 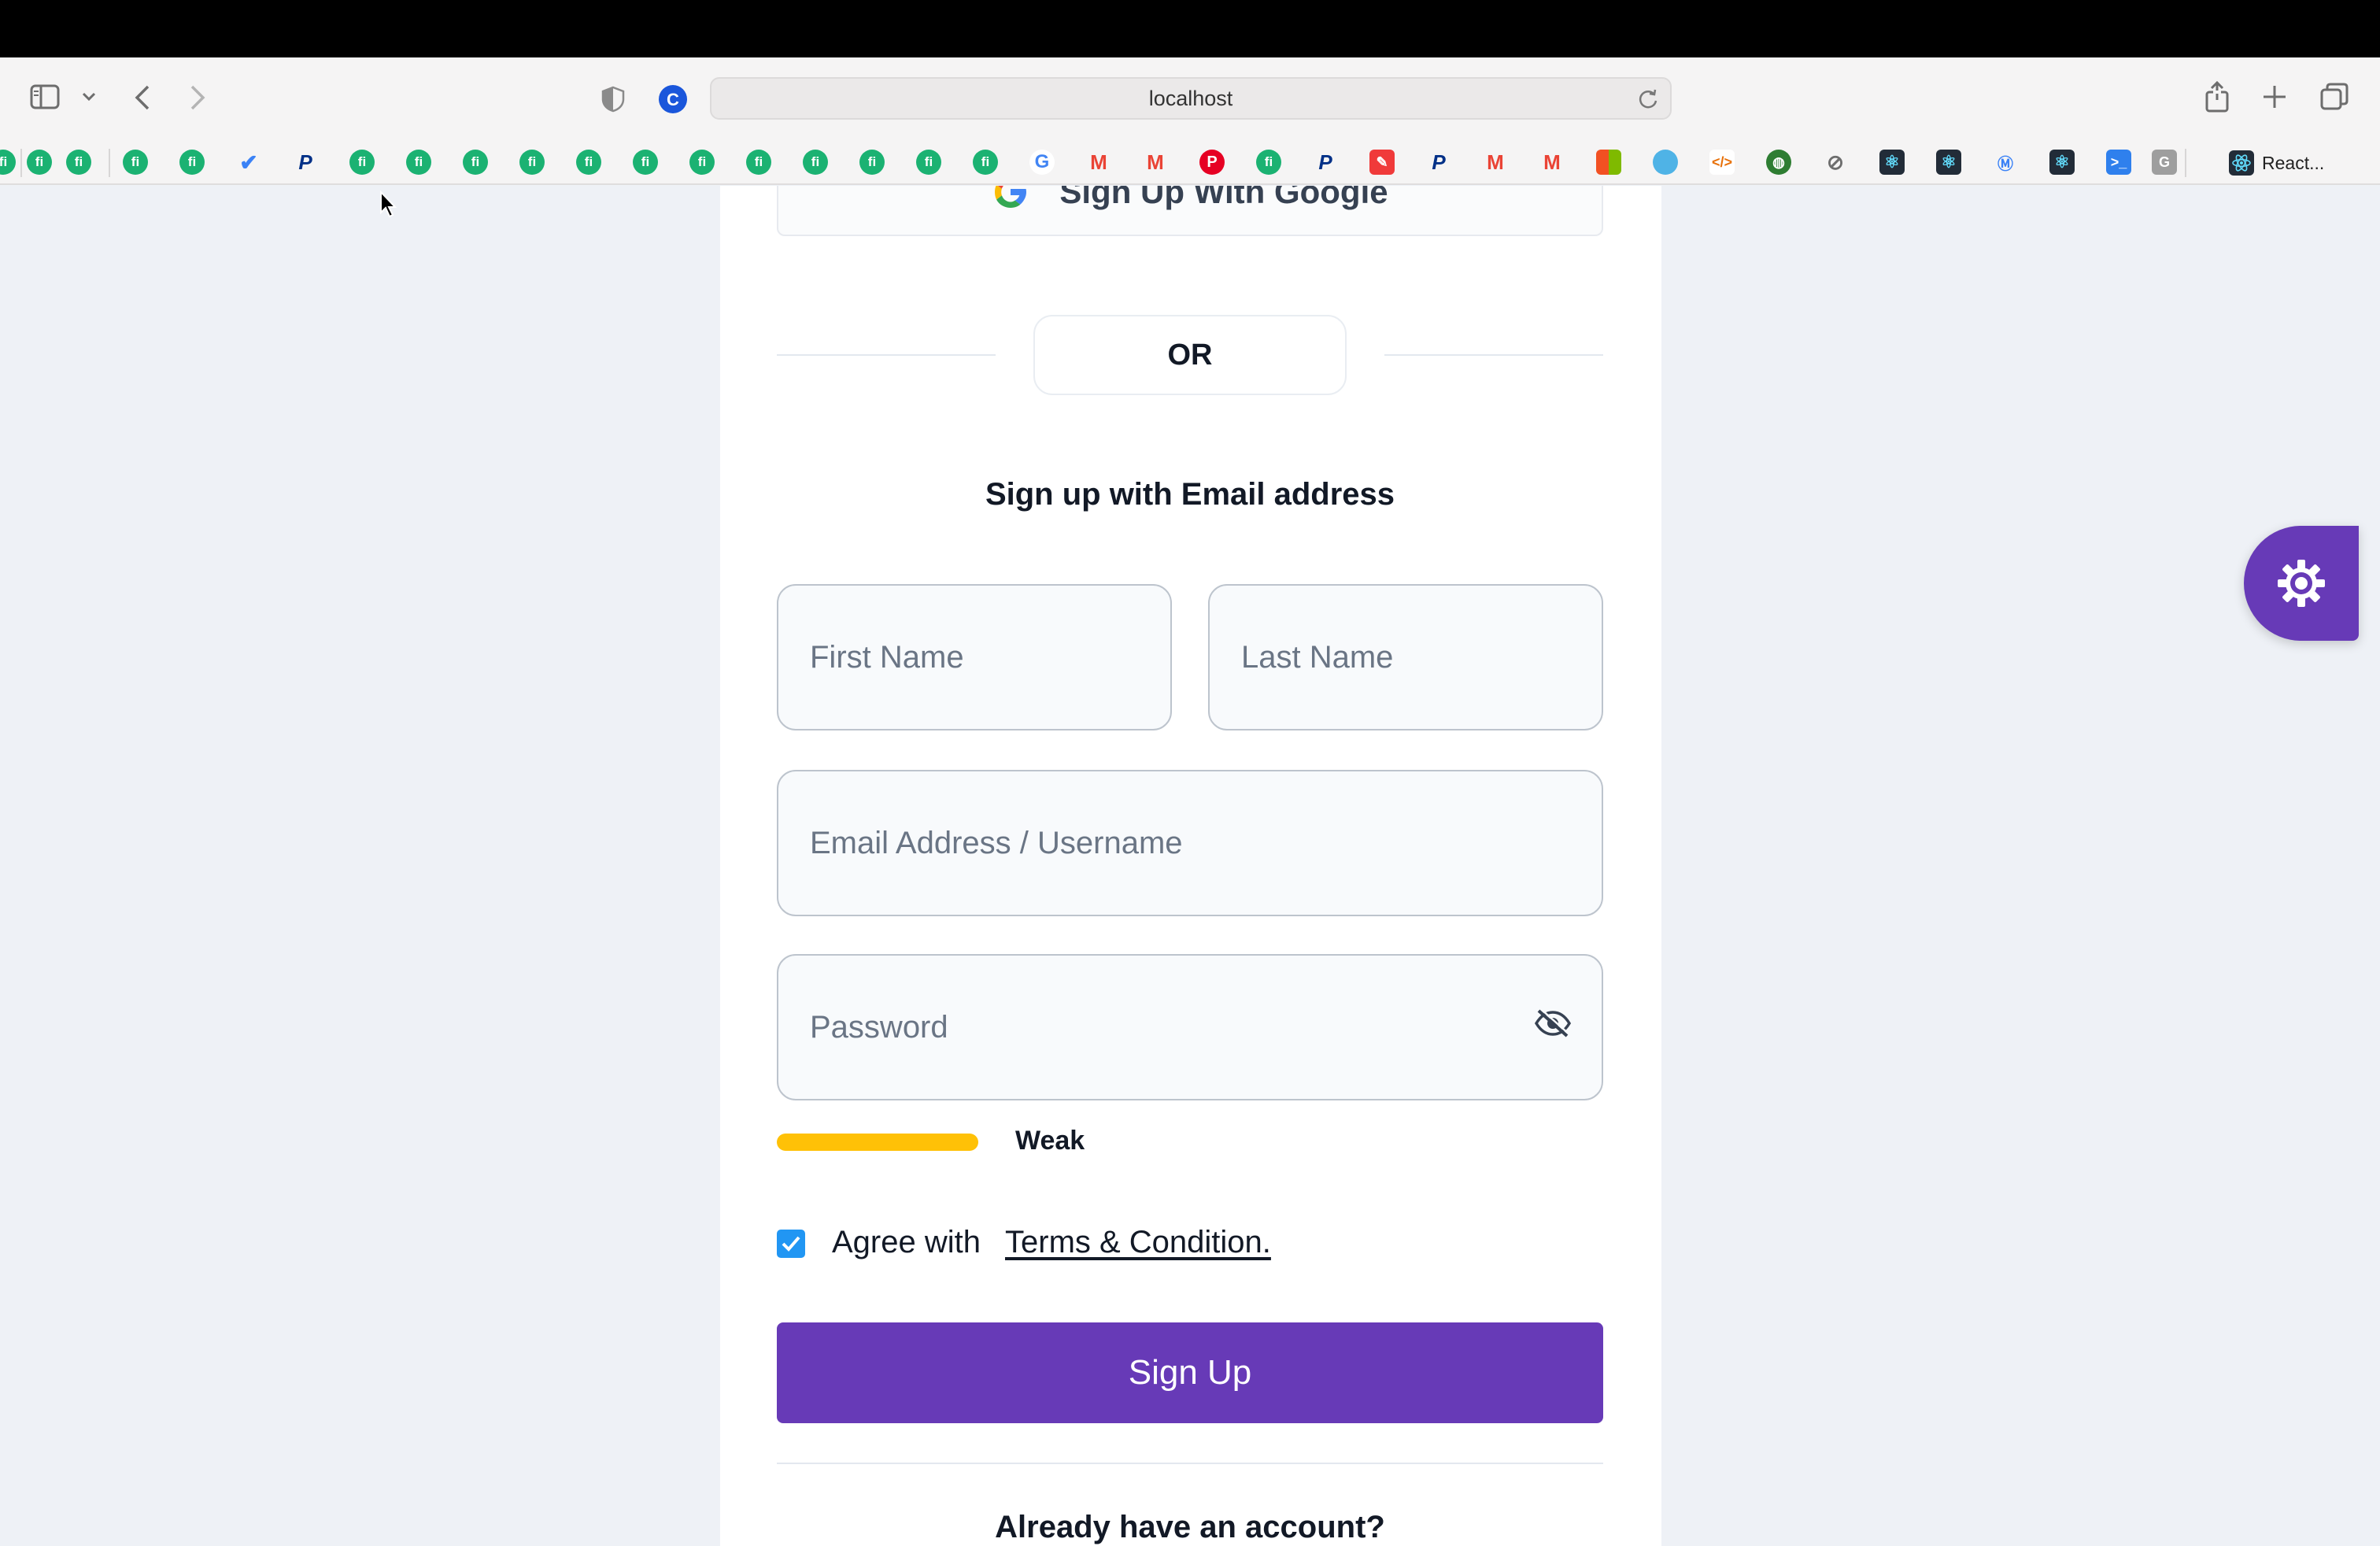 I want to click on password-placeholder: Password, so click(x=879, y=1027).